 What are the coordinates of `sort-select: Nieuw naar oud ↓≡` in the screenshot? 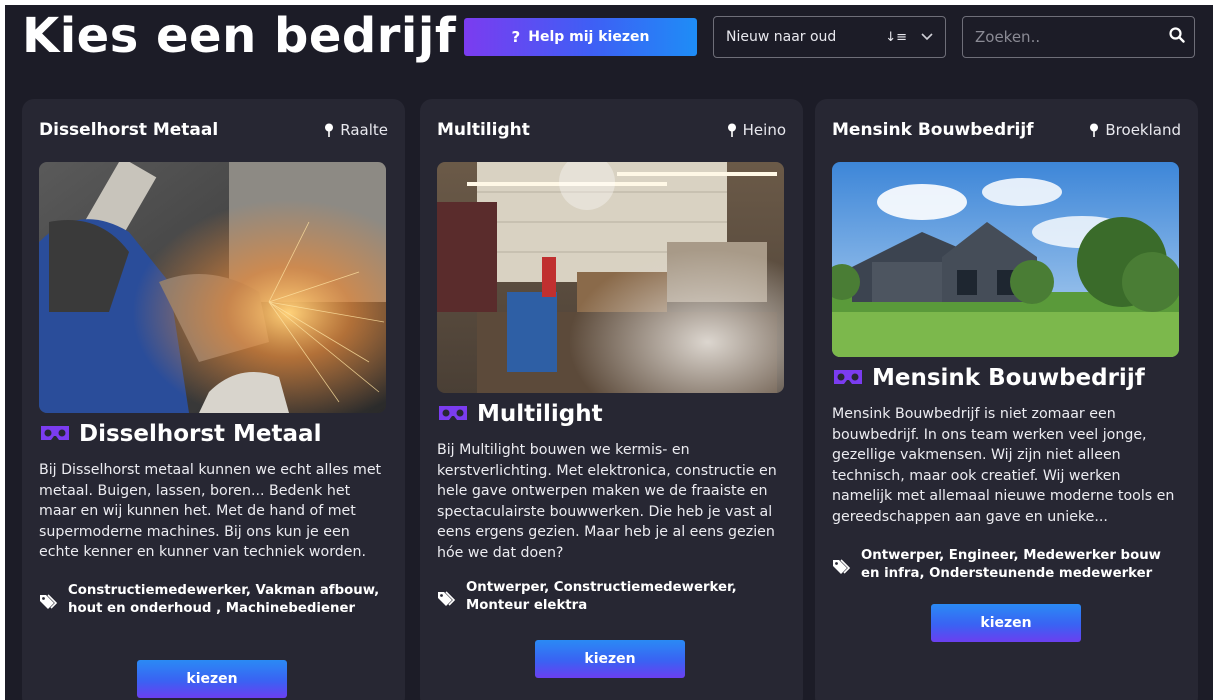 It's located at (829, 37).